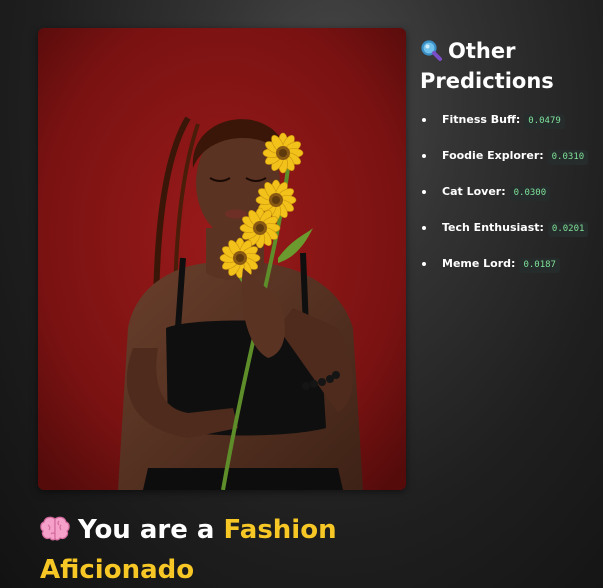  I want to click on list-item: Tech Enthusiast: 0.0201, so click(510, 237).